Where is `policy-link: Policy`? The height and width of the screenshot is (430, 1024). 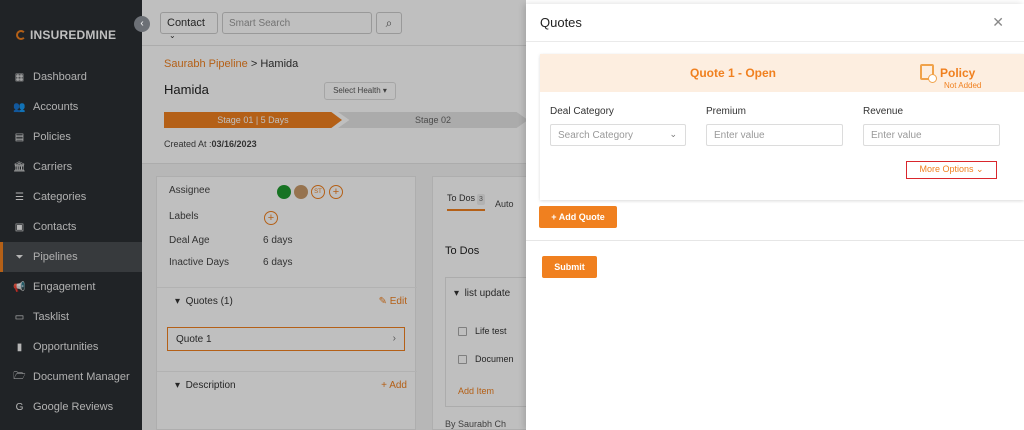 policy-link: Policy is located at coordinates (957, 73).